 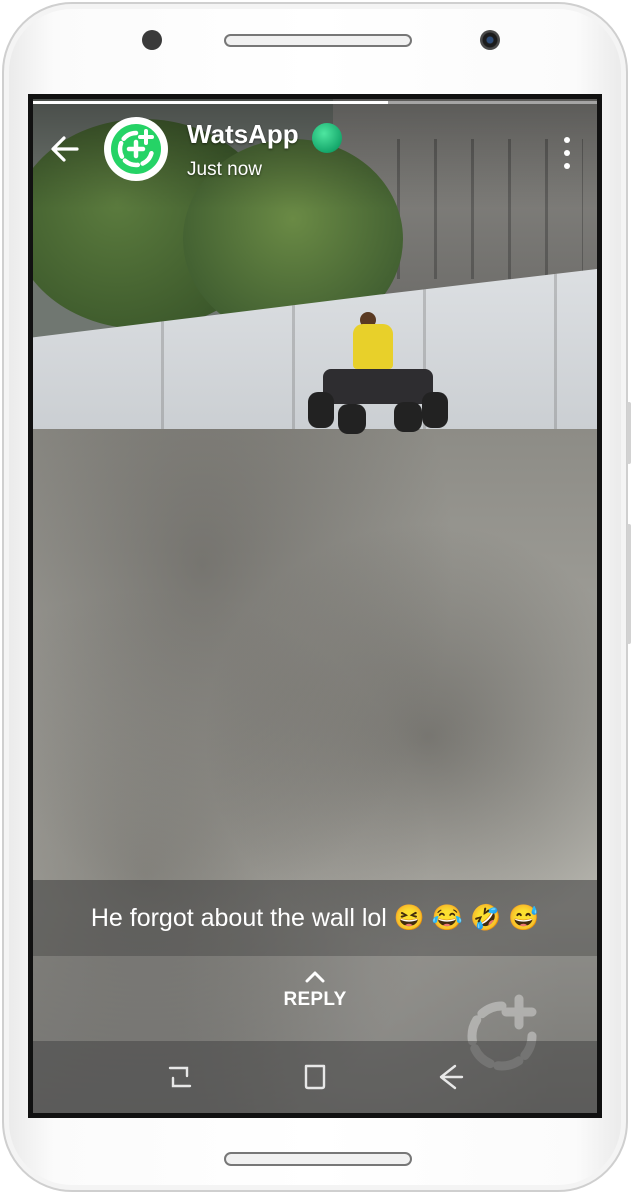 What do you see at coordinates (490, 40) in the screenshot?
I see `front-camera` at bounding box center [490, 40].